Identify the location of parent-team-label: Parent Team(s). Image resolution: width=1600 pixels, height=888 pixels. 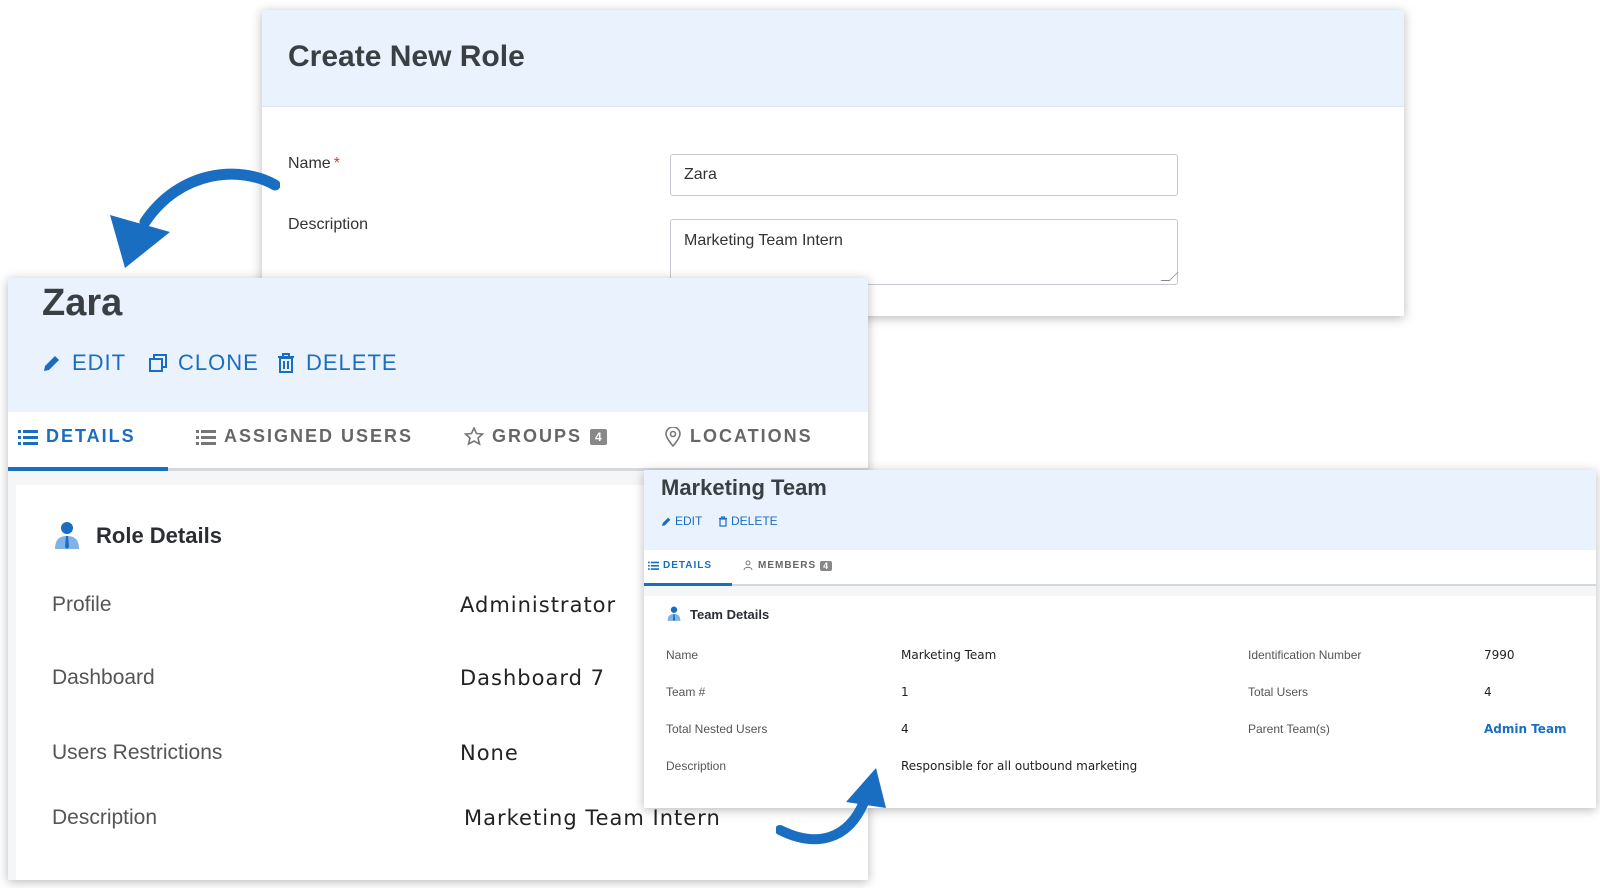
(1289, 729).